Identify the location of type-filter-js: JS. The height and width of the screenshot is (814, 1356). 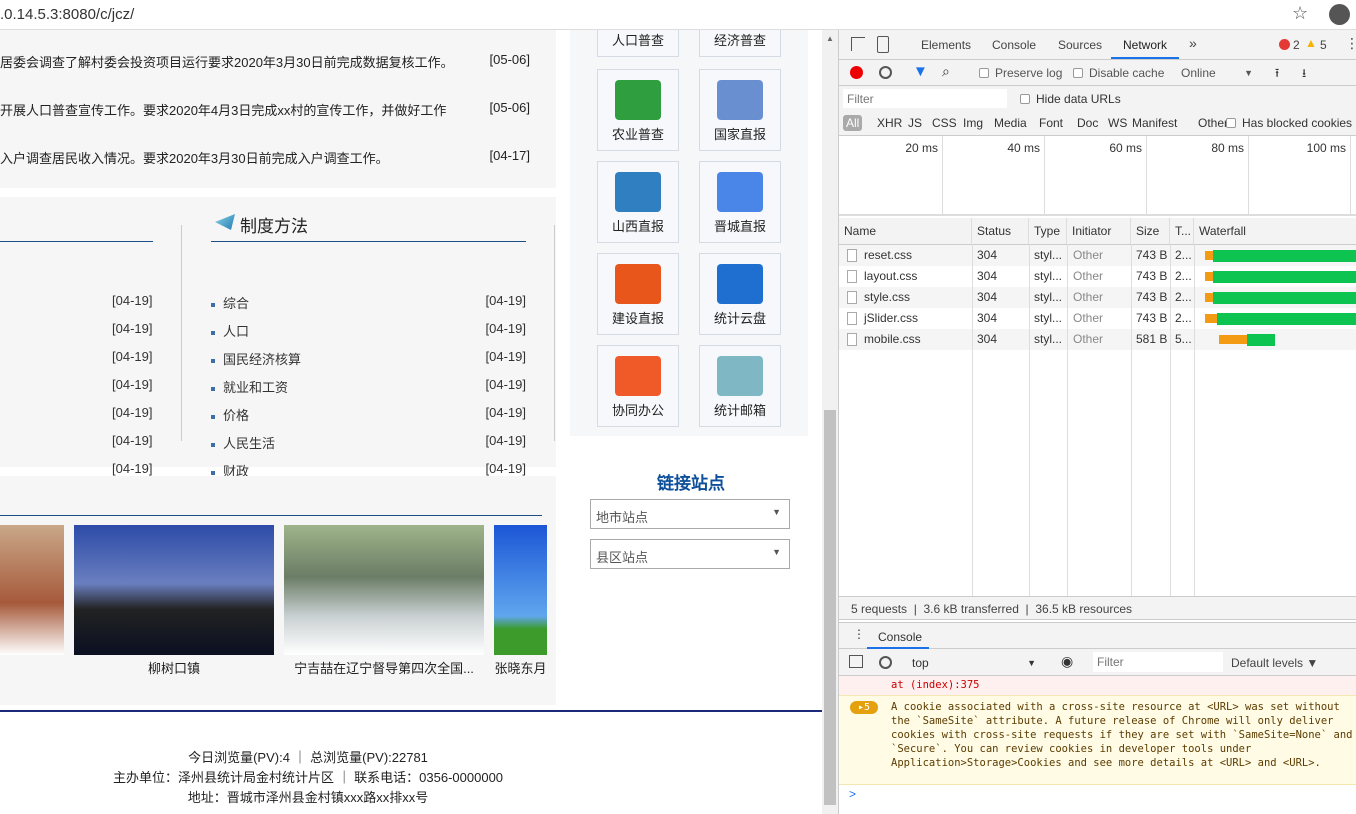
(915, 123).